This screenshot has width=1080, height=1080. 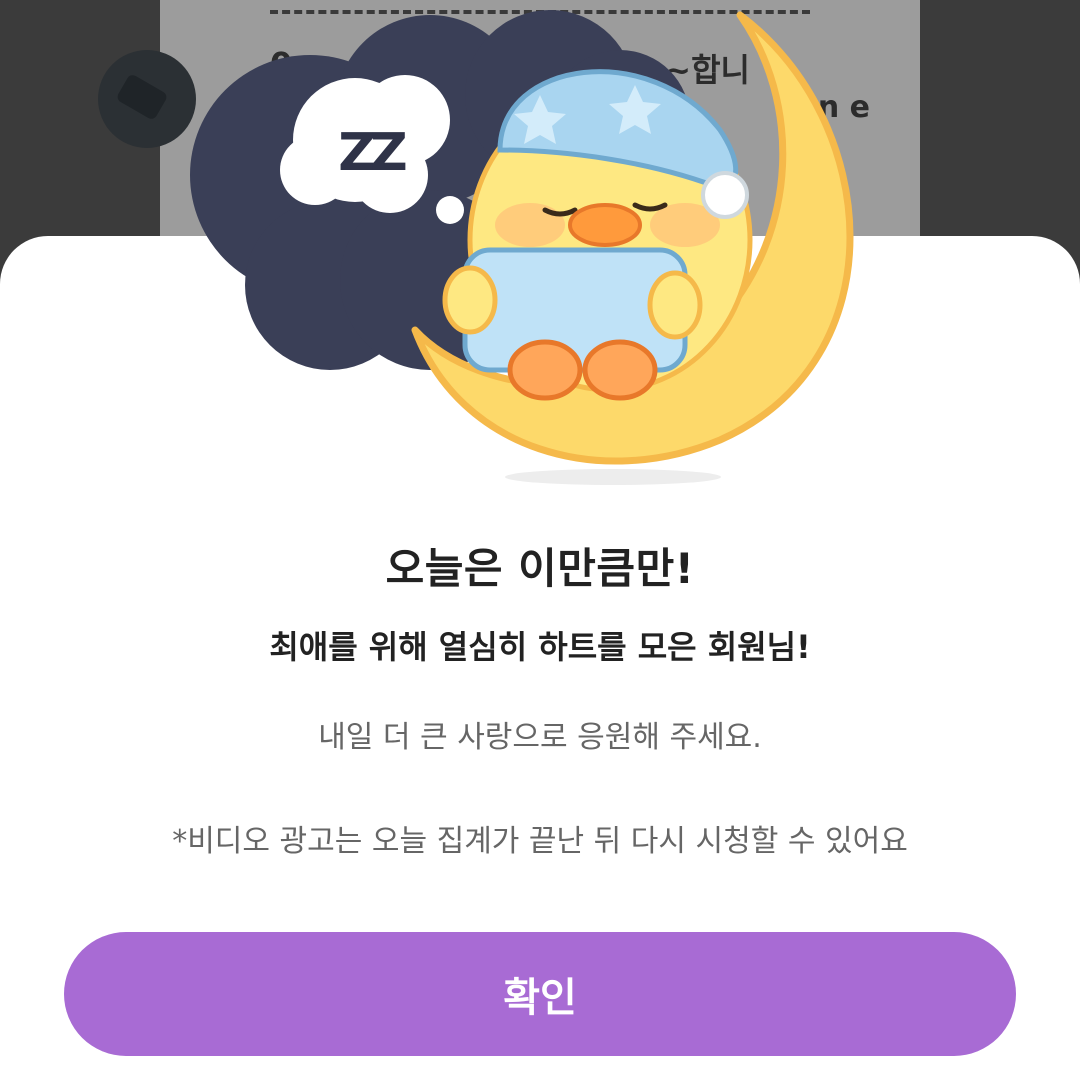 What do you see at coordinates (613, 477) in the screenshot?
I see `illustration-shadow` at bounding box center [613, 477].